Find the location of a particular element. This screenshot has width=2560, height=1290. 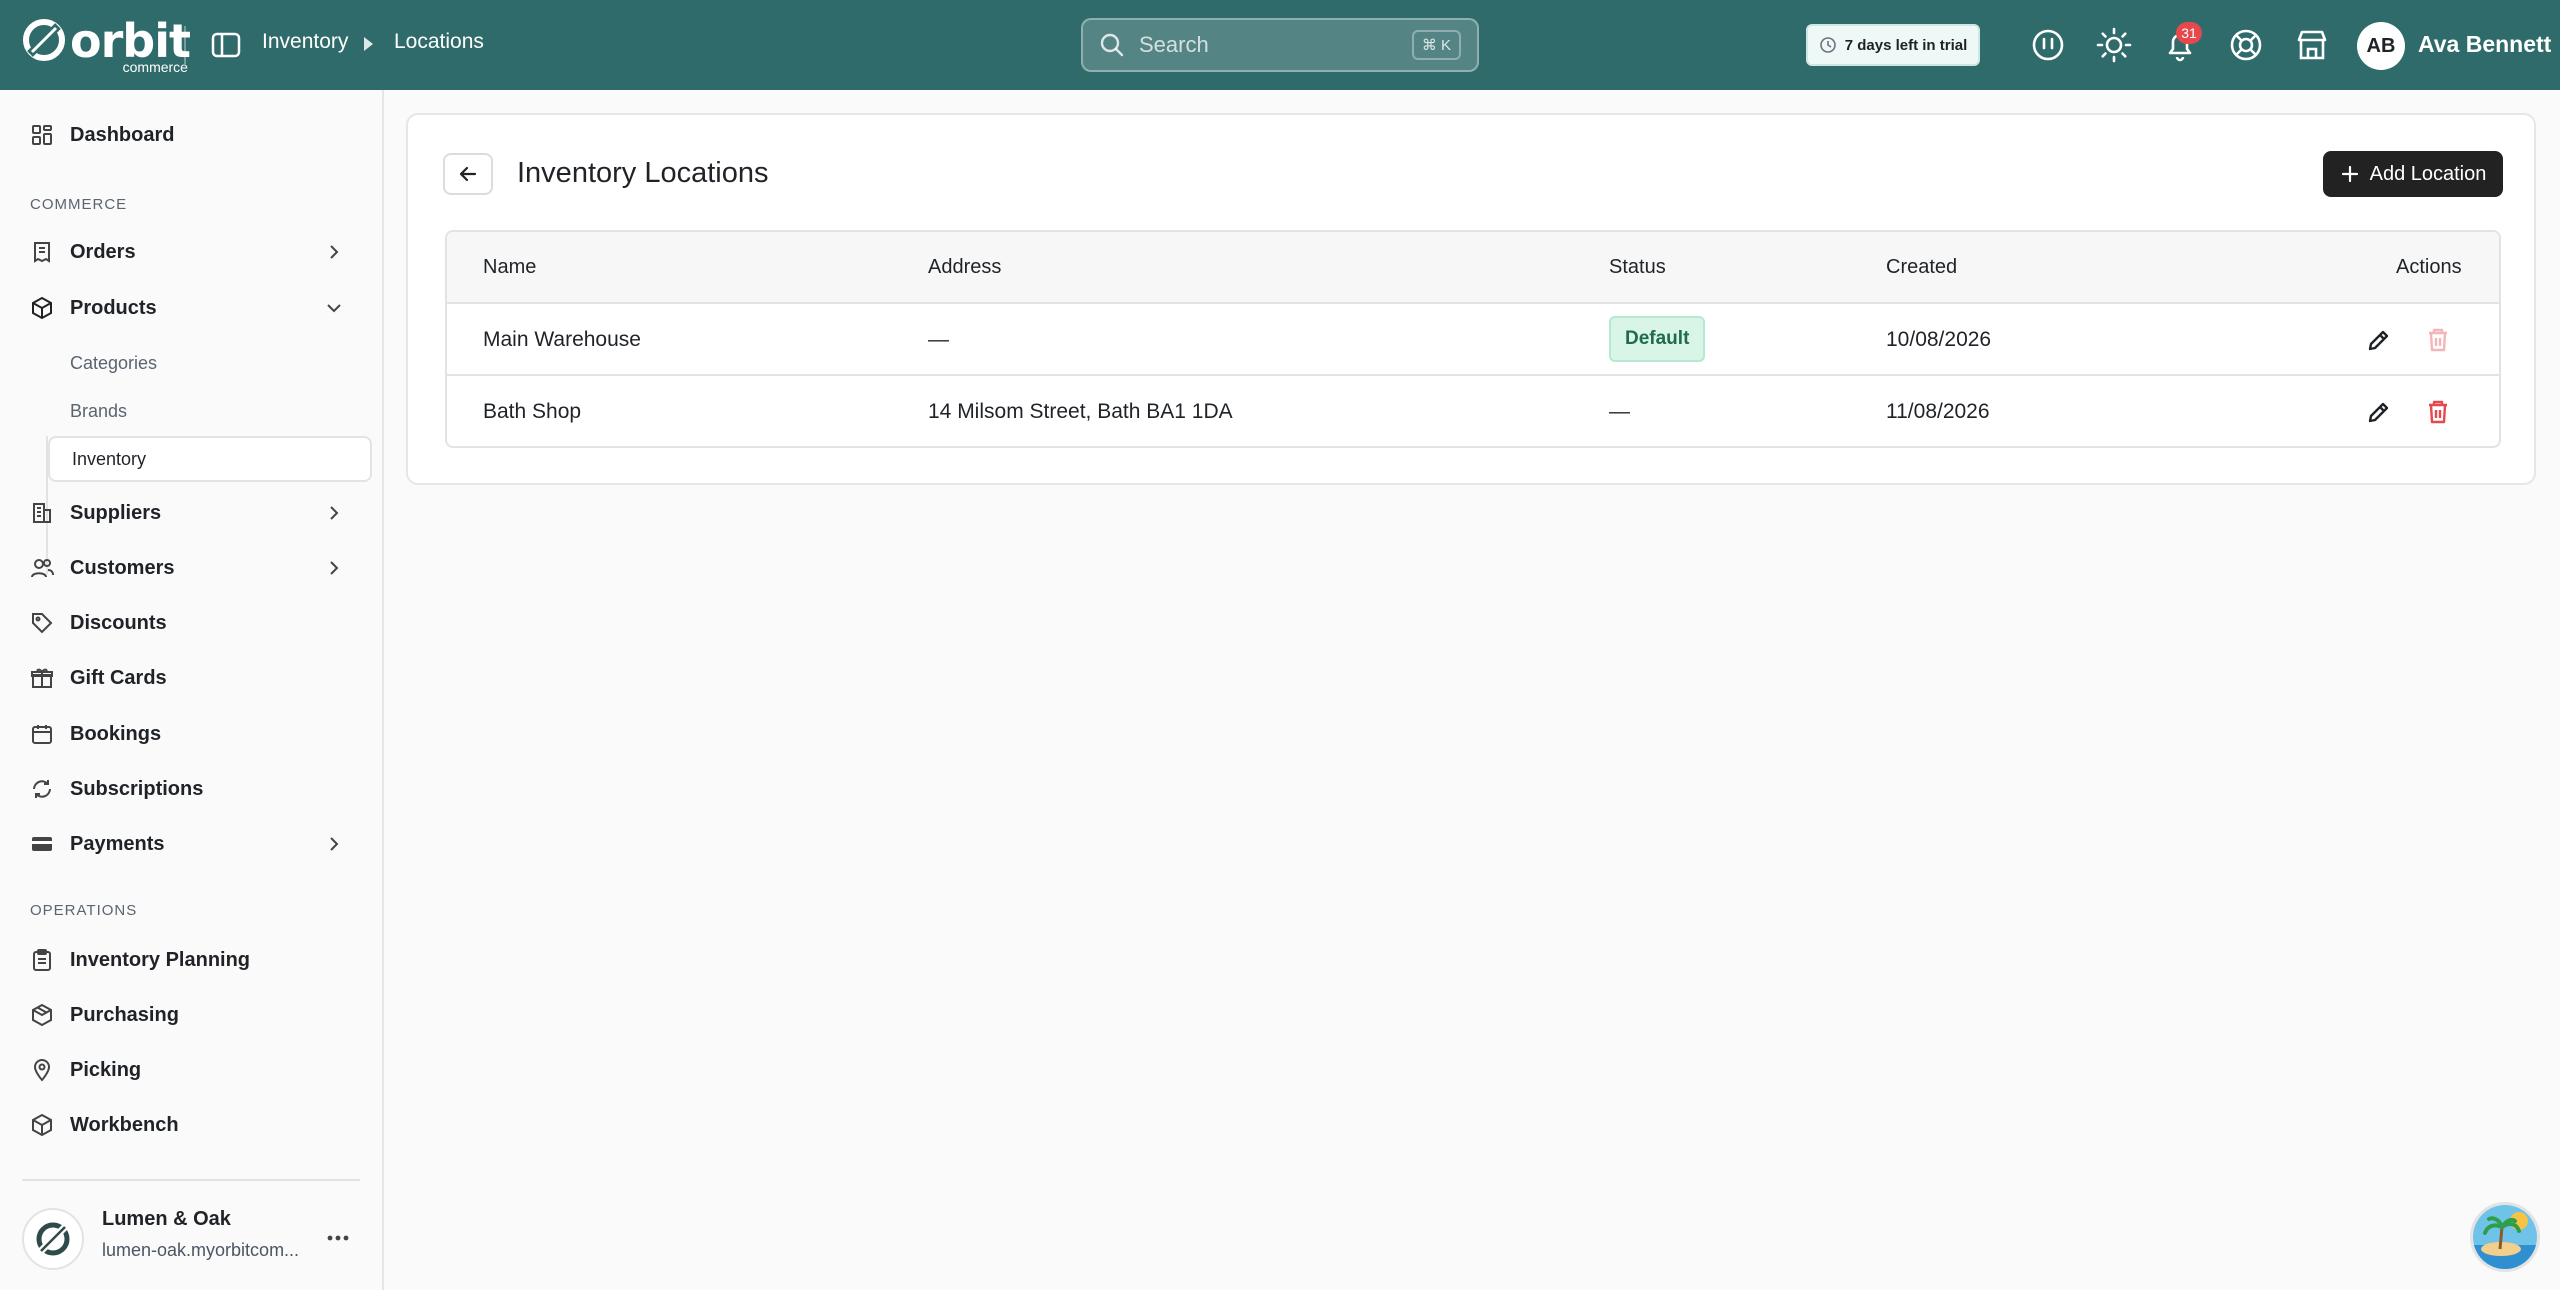

sidebar-item-purchasing: Purchasing is located at coordinates (195, 1015).